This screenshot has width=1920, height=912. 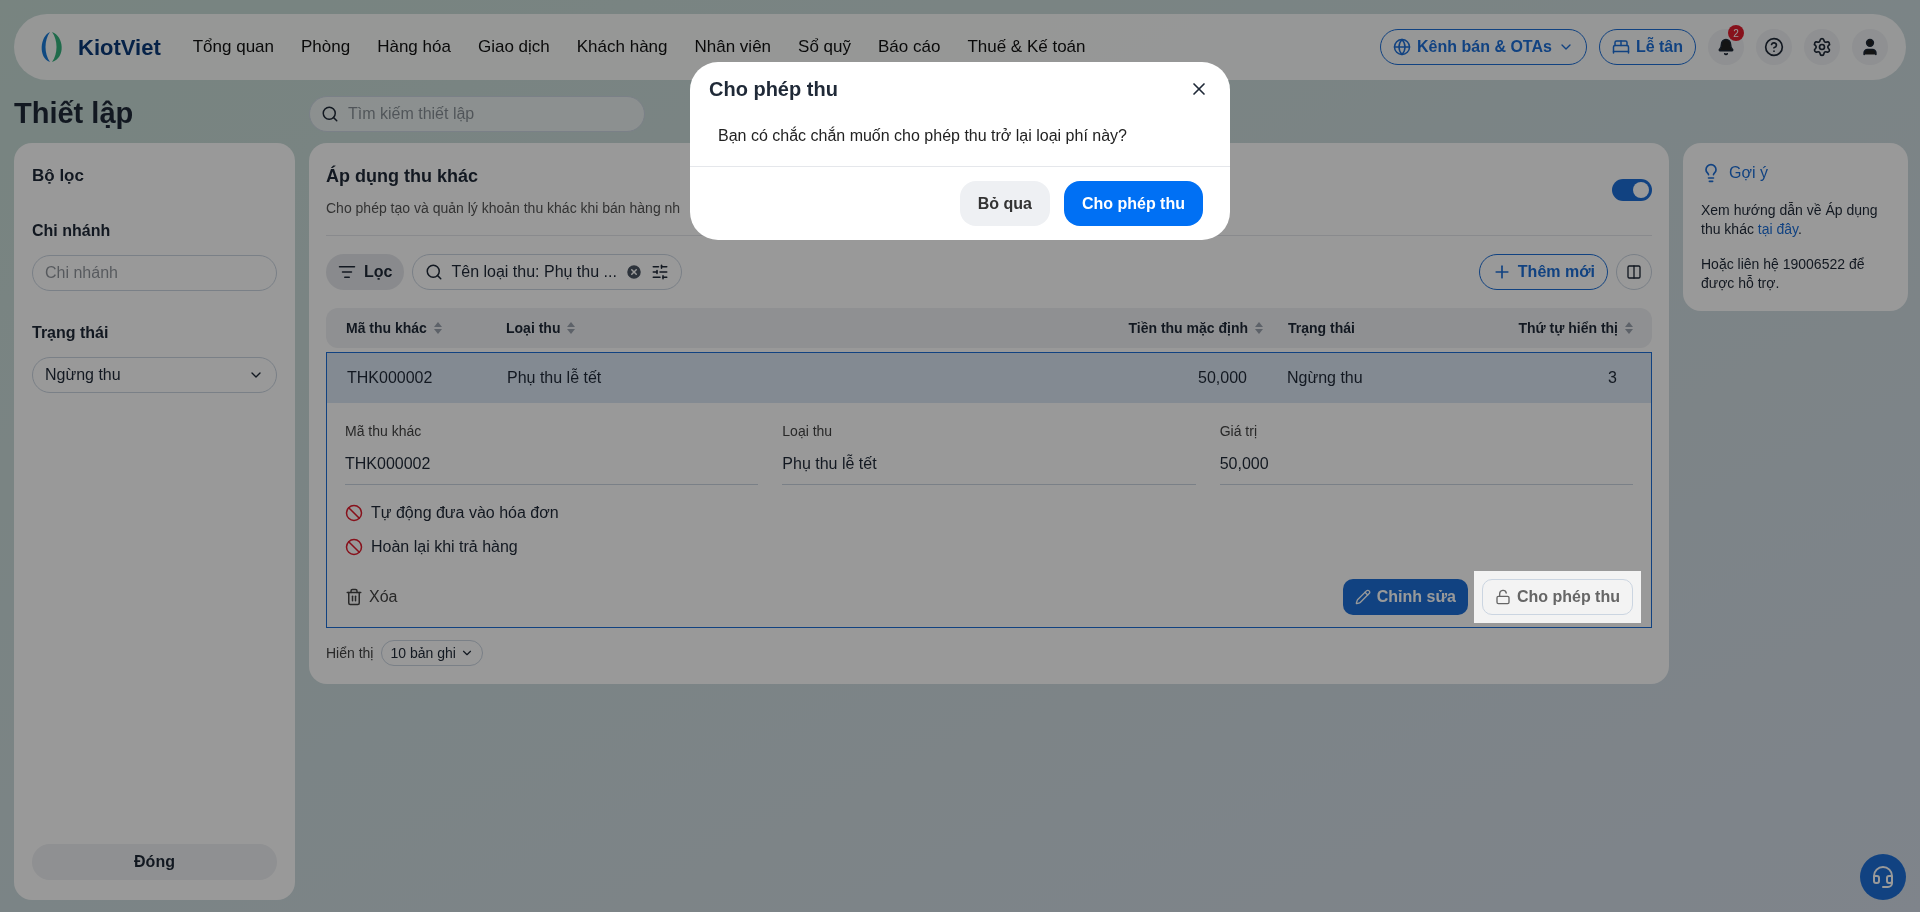 What do you see at coordinates (1325, 378) in the screenshot?
I see `table-cell-text: Ngừng thu` at bounding box center [1325, 378].